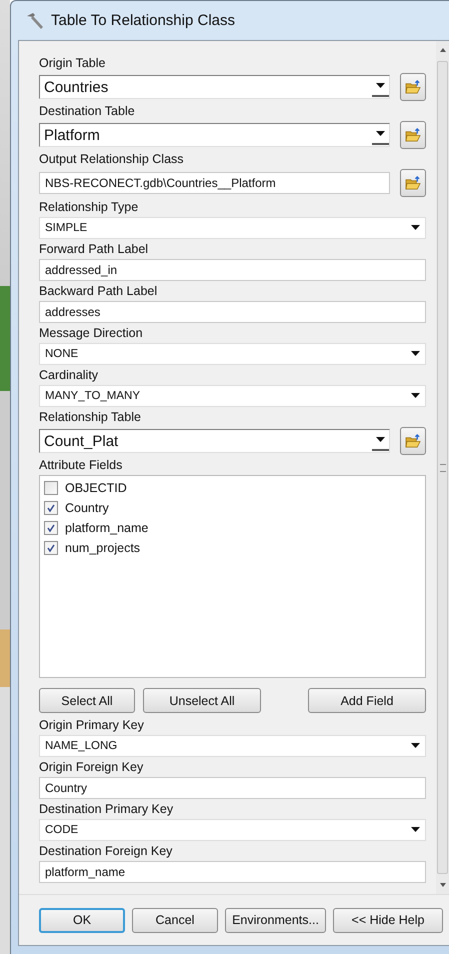 The width and height of the screenshot is (449, 954). What do you see at coordinates (112, 159) in the screenshot?
I see `parameter-label: Output Relationship Class` at bounding box center [112, 159].